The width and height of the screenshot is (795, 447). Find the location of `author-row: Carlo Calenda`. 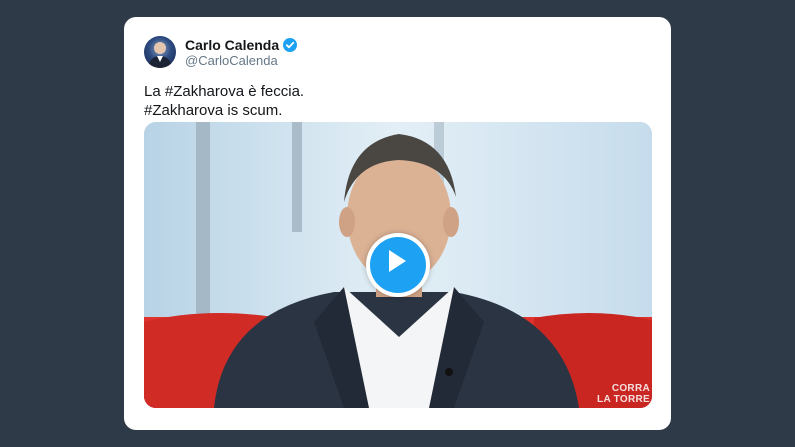

author-row: Carlo Calenda is located at coordinates (241, 45).